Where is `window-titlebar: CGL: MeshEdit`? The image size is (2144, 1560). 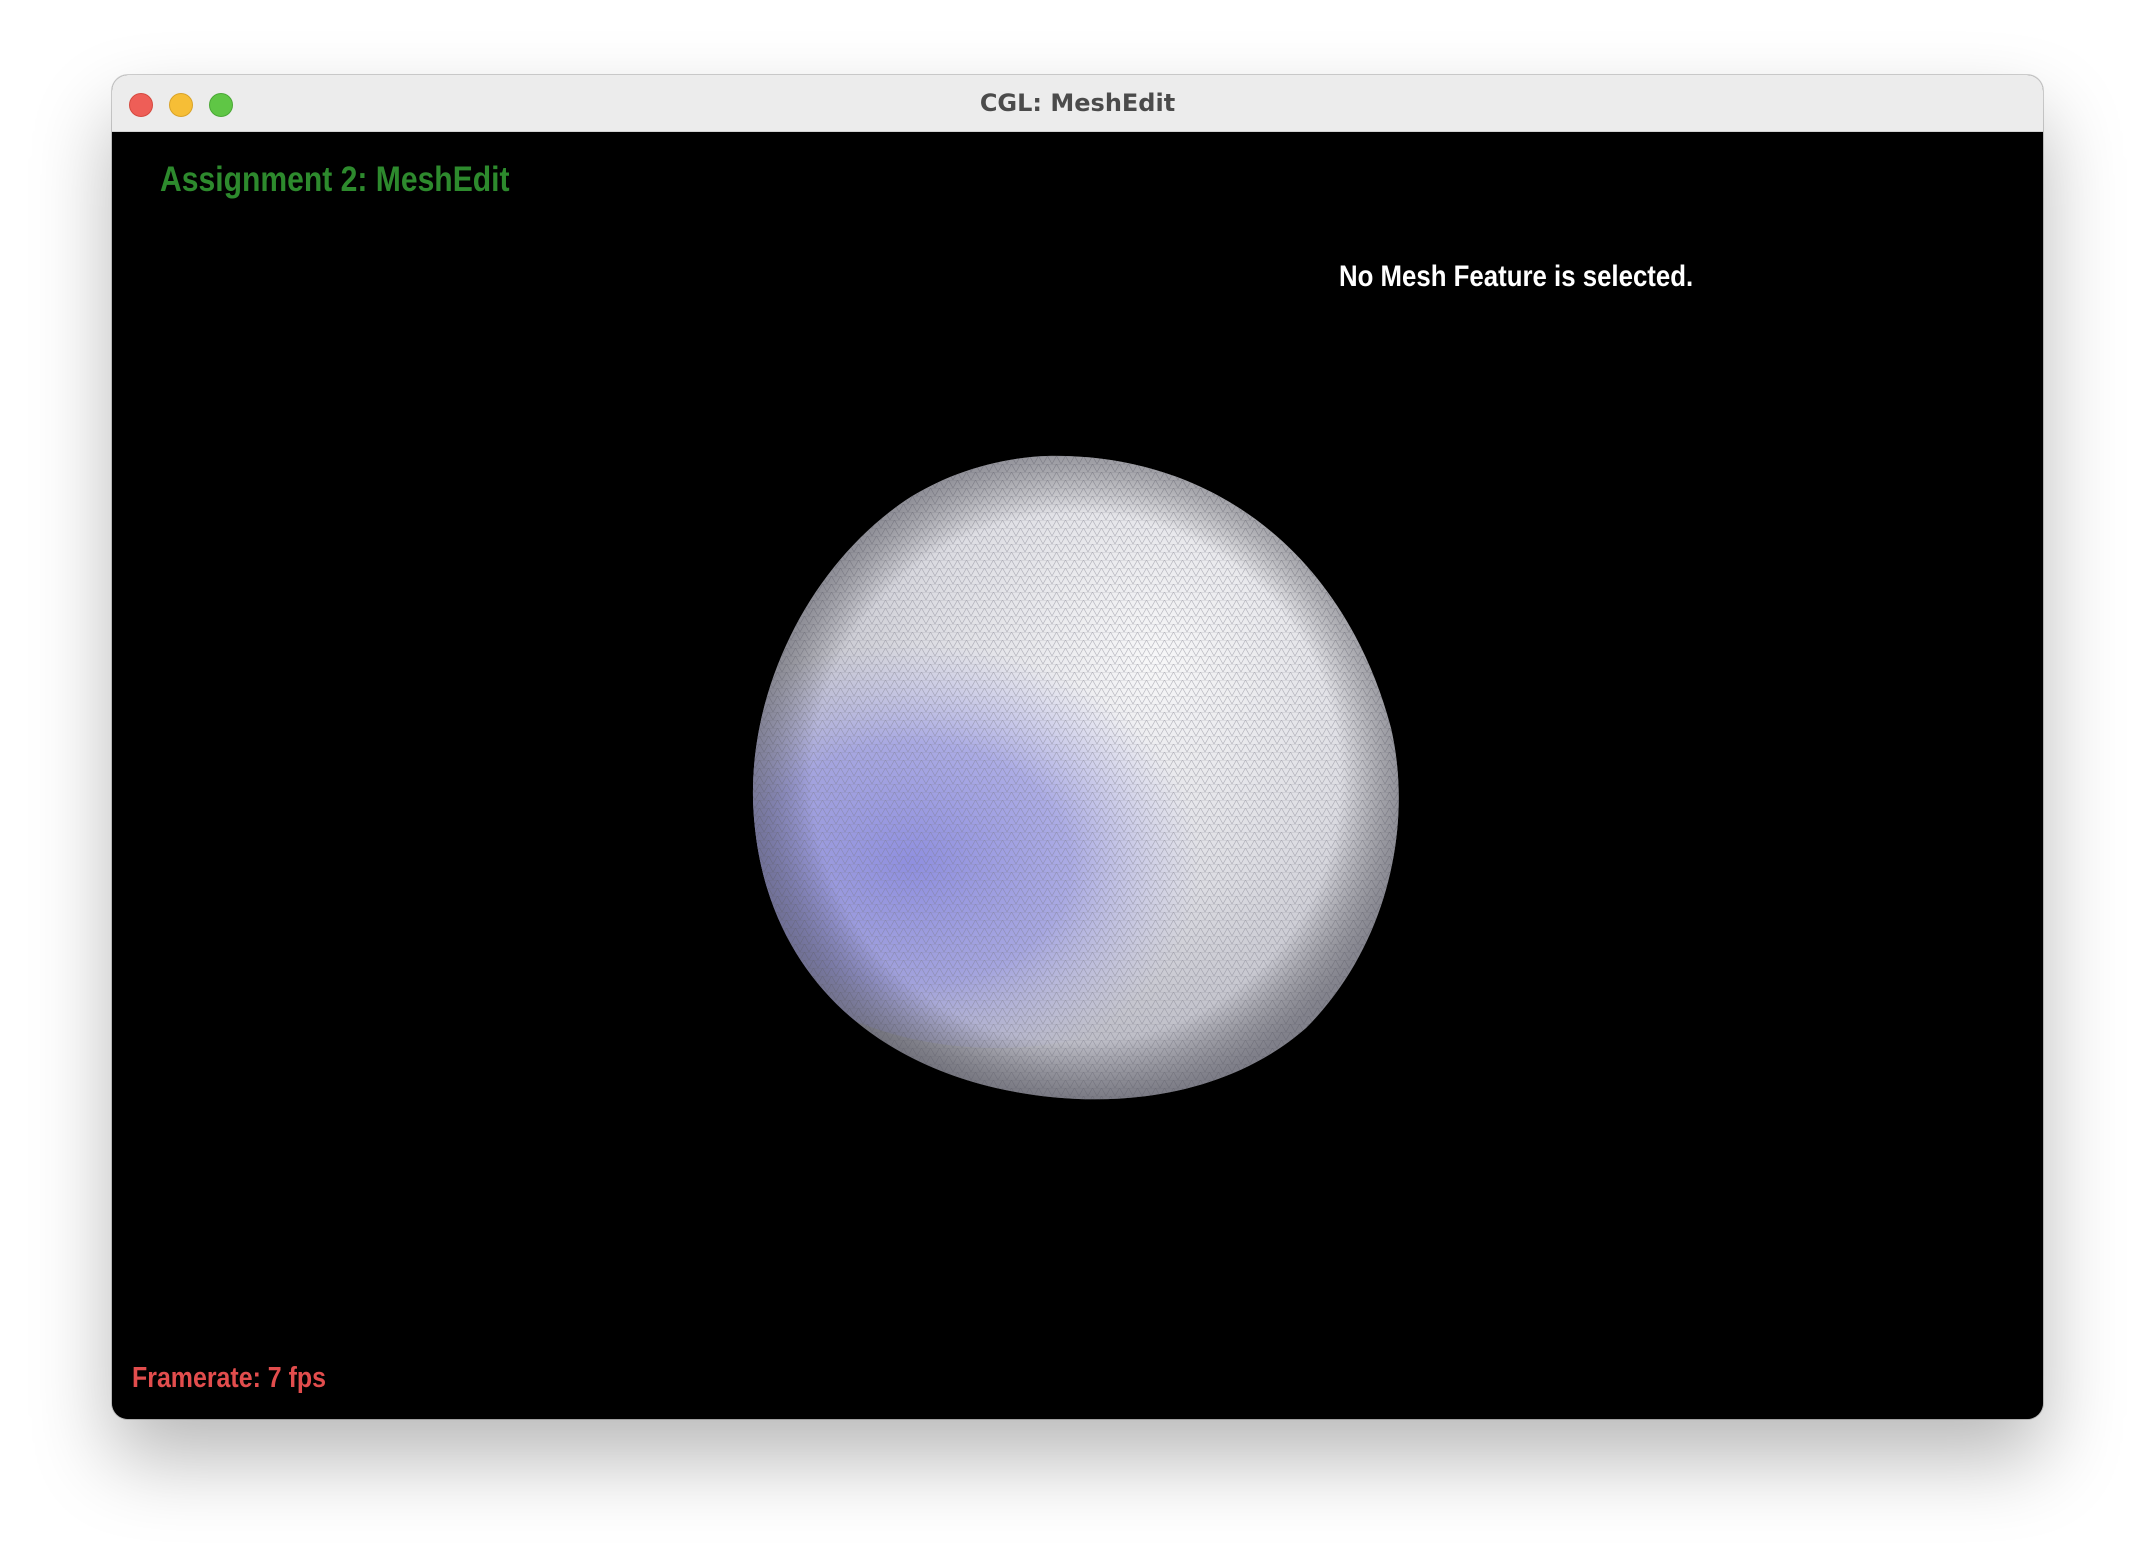 window-titlebar: CGL: MeshEdit is located at coordinates (1077, 103).